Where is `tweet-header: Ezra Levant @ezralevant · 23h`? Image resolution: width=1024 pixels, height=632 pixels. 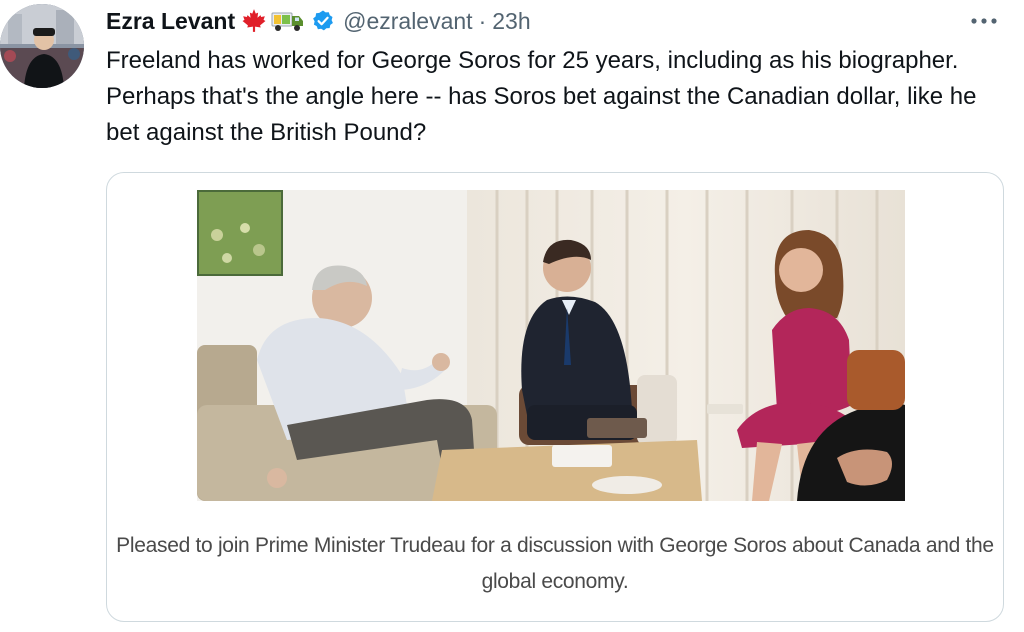 tweet-header: Ezra Levant @ezralevant · 23h is located at coordinates (318, 21).